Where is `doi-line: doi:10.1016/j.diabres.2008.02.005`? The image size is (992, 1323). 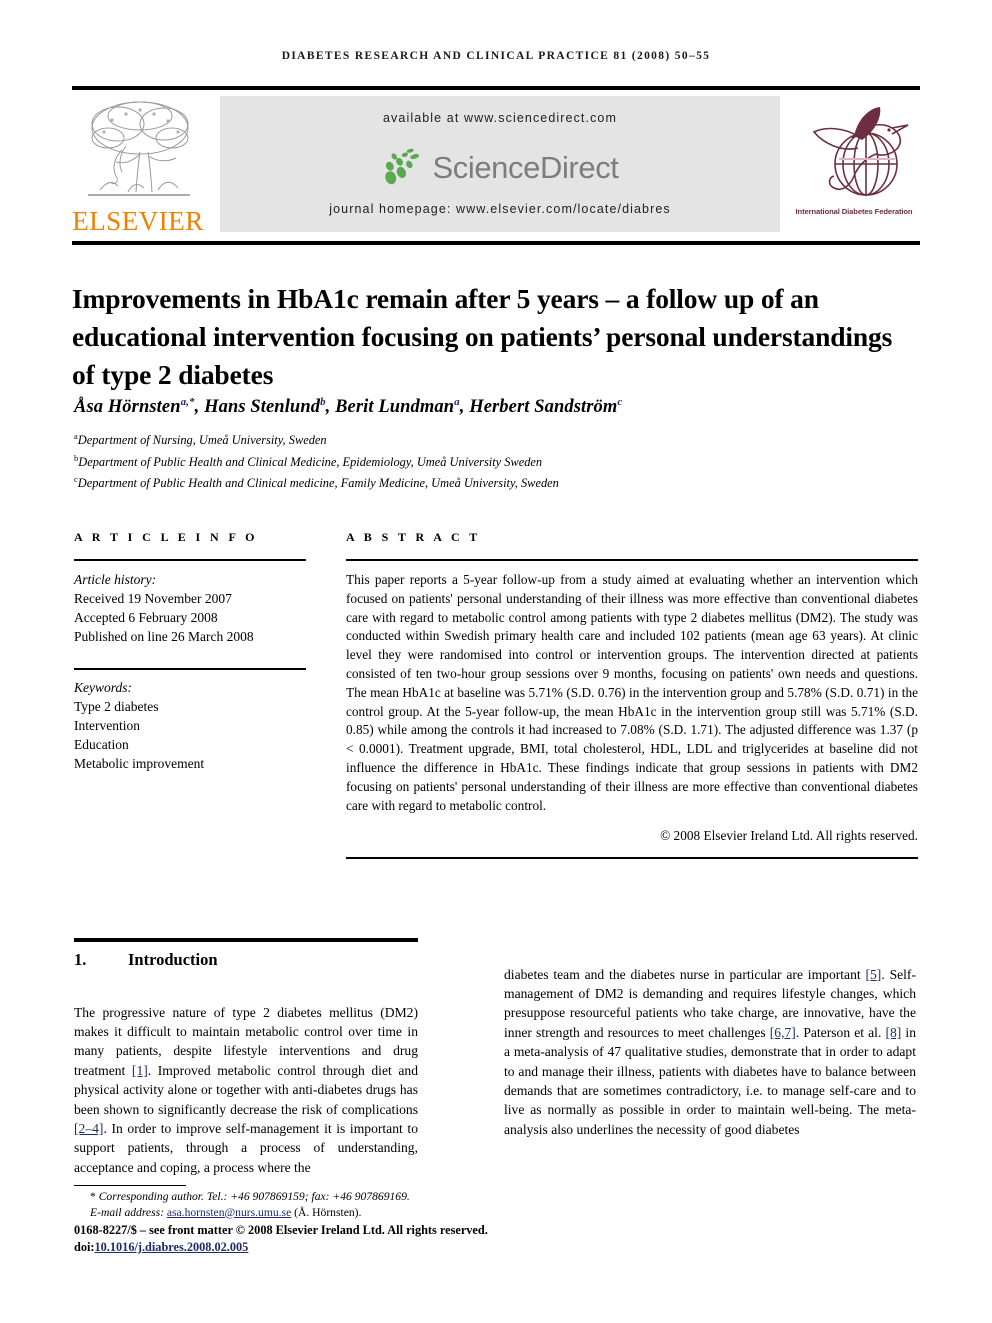 doi-line: doi:10.1016/j.diabres.2008.02.005 is located at coordinates (324, 1247).